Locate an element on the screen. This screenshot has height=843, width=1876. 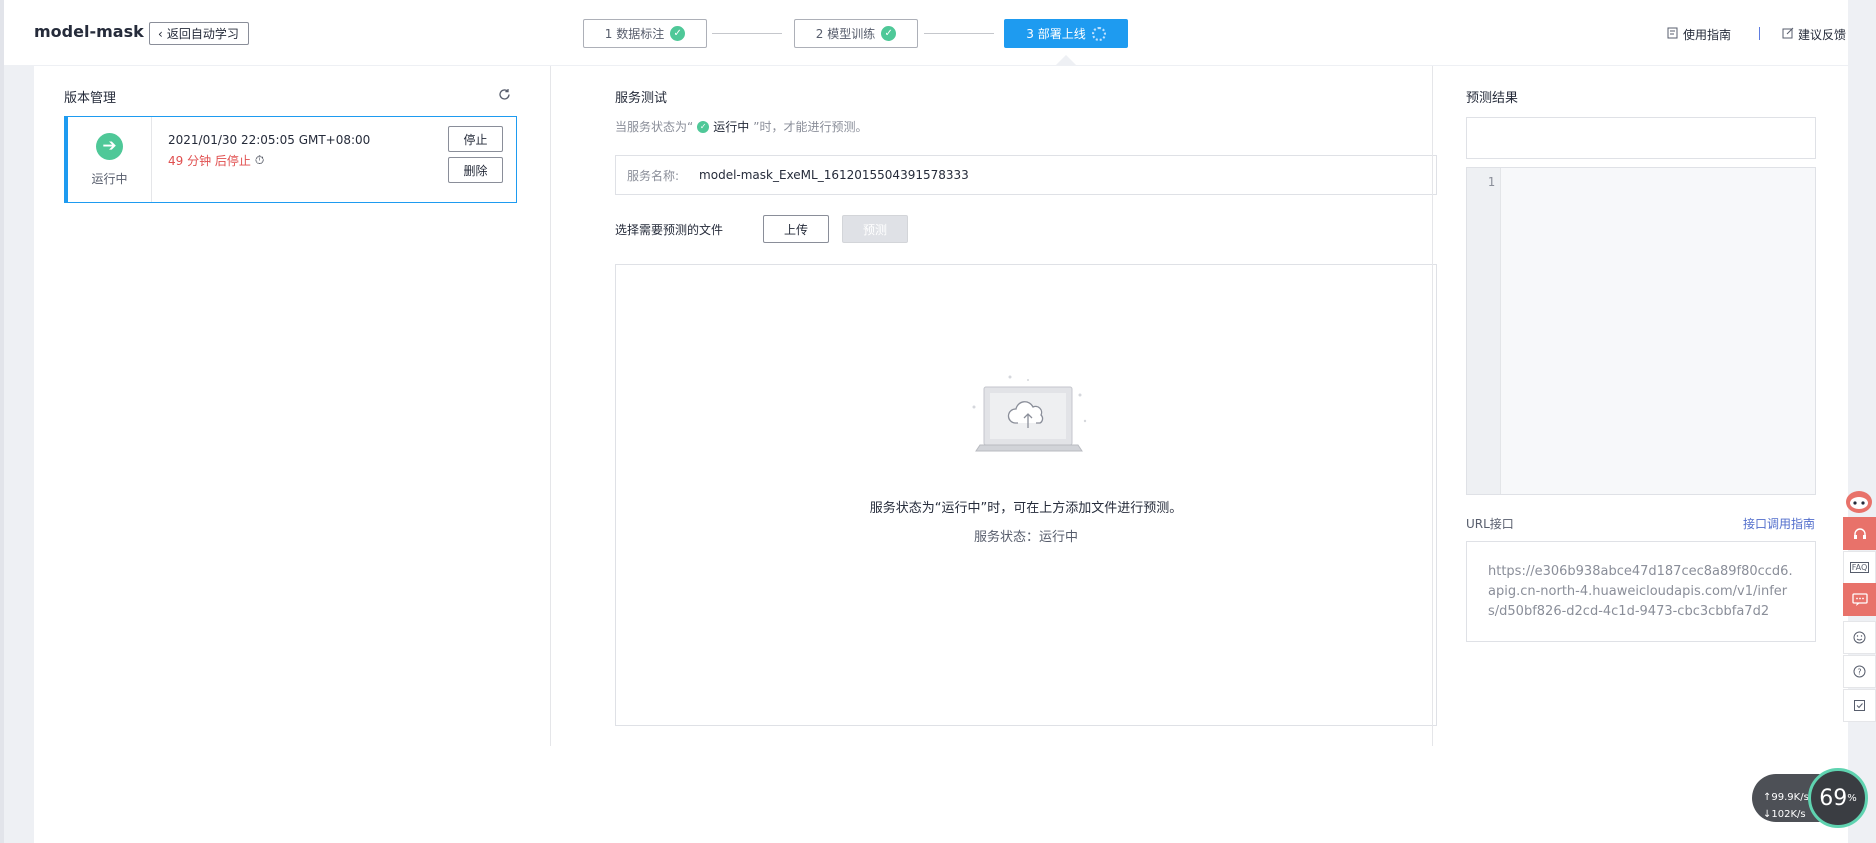
checklist-edit-icon is located at coordinates (1859, 705).